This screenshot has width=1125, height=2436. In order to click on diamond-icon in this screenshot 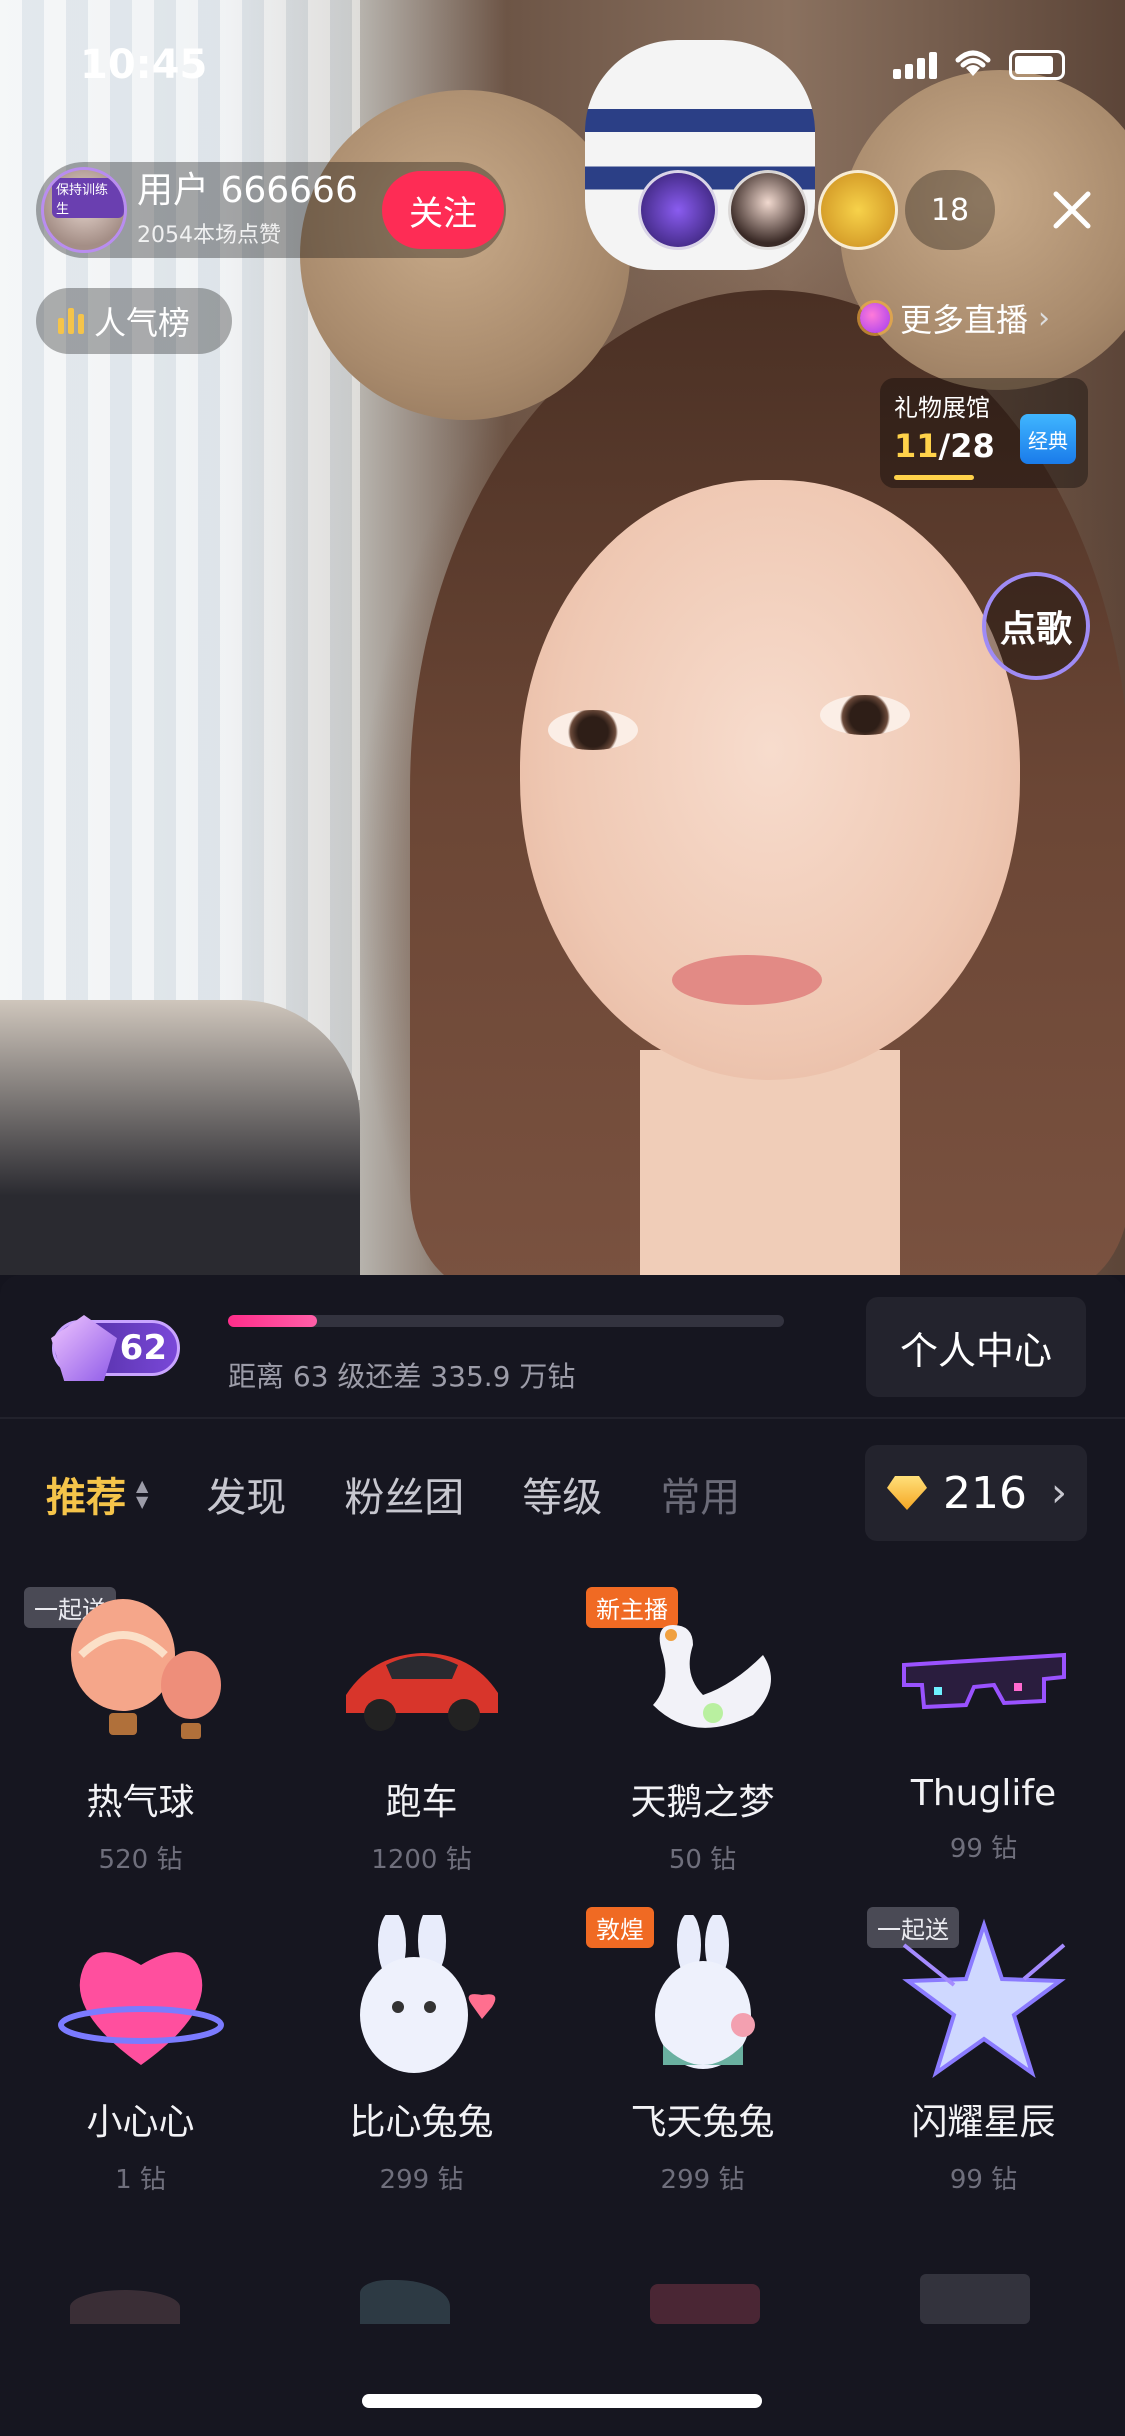, I will do `click(907, 1493)`.